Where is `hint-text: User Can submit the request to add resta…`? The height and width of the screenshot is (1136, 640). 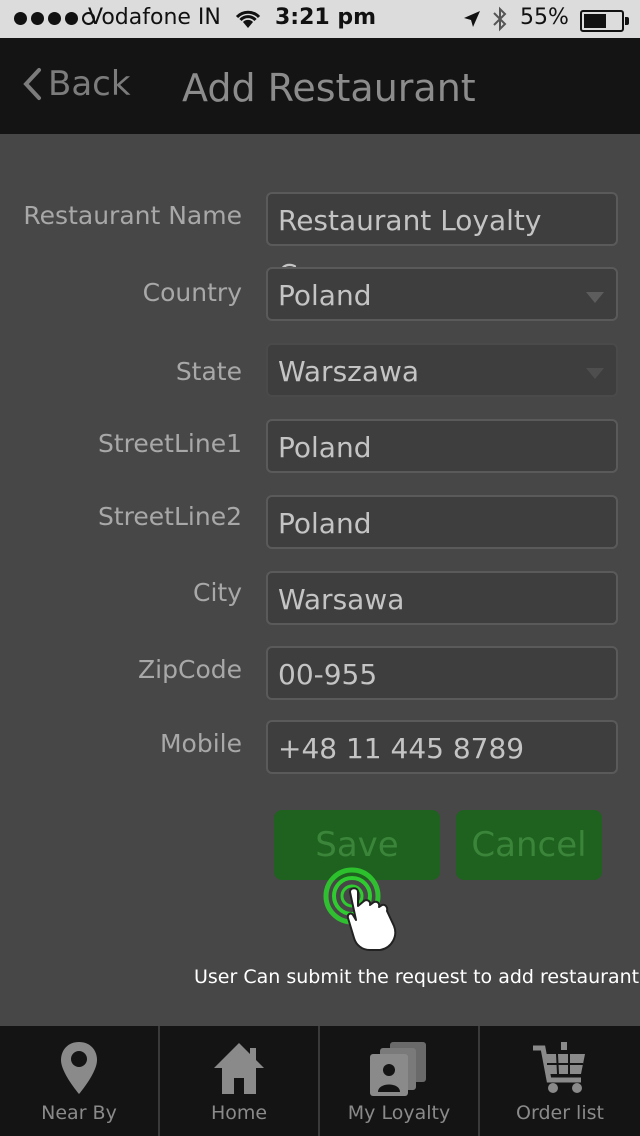 hint-text: User Can submit the request to add resta… is located at coordinates (417, 977).